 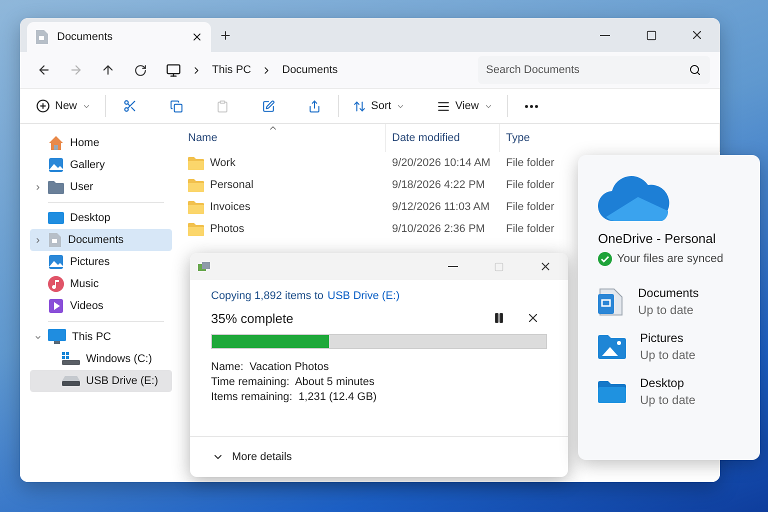 What do you see at coordinates (284, 138) in the screenshot?
I see `column-header: Name` at bounding box center [284, 138].